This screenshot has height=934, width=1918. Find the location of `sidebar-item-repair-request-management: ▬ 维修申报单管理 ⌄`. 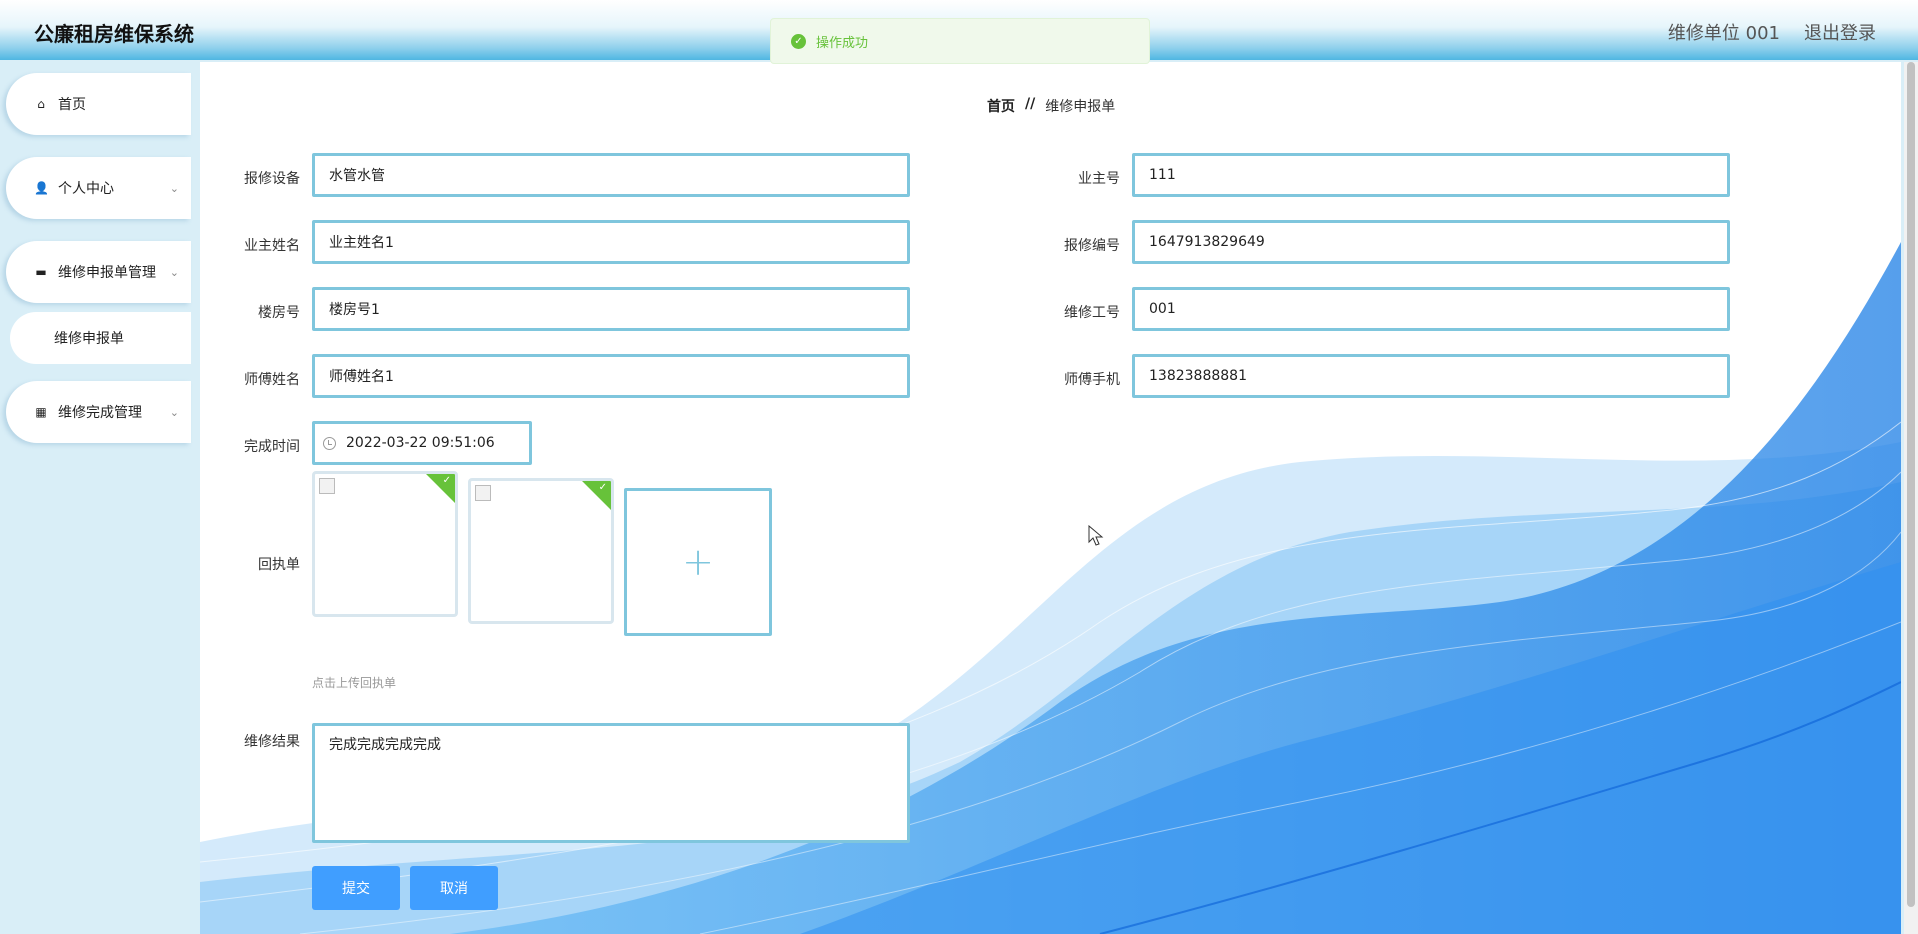

sidebar-item-repair-request-management: ▬ 维修申报单管理 ⌄ is located at coordinates (98, 272).